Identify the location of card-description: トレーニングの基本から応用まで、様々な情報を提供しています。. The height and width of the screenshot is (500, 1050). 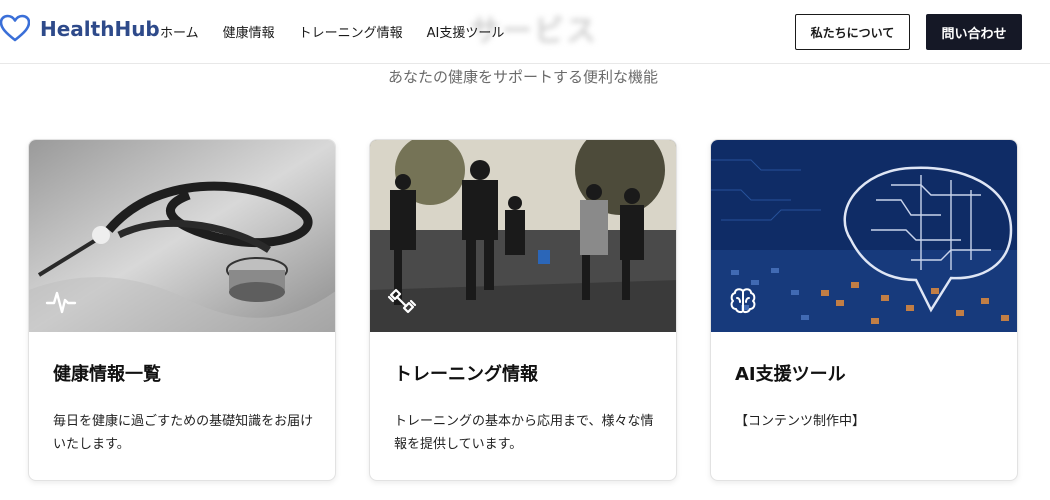
(524, 433).